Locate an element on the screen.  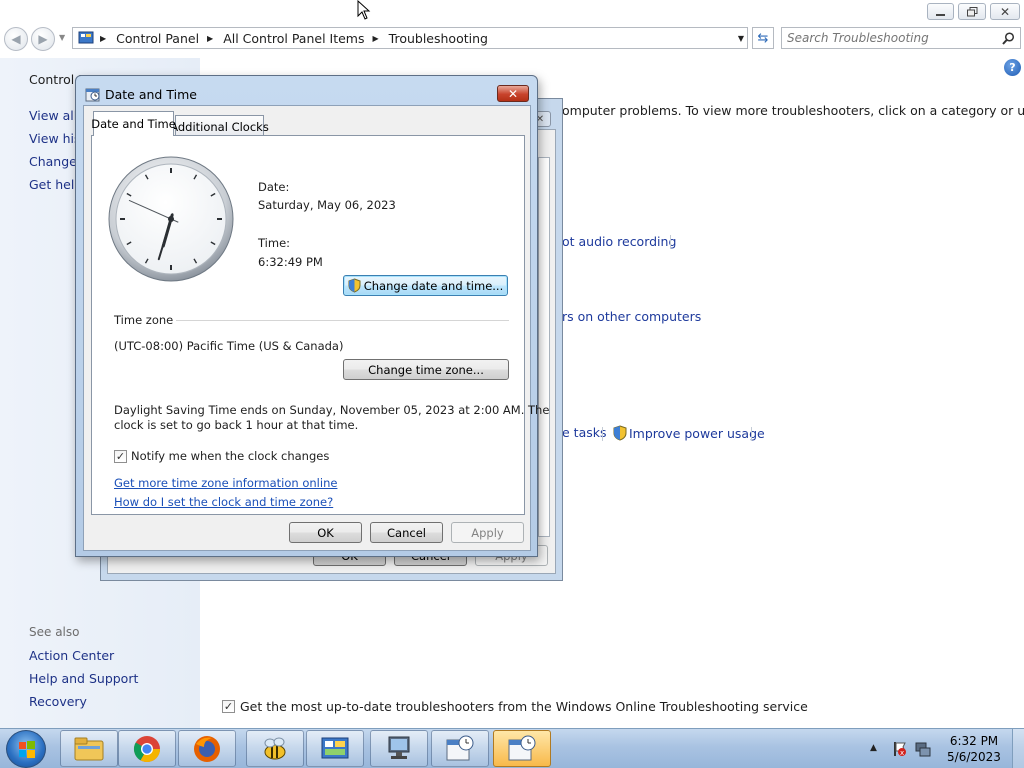
notify-clock-changes-checkbox: ✓ is located at coordinates (120, 456).